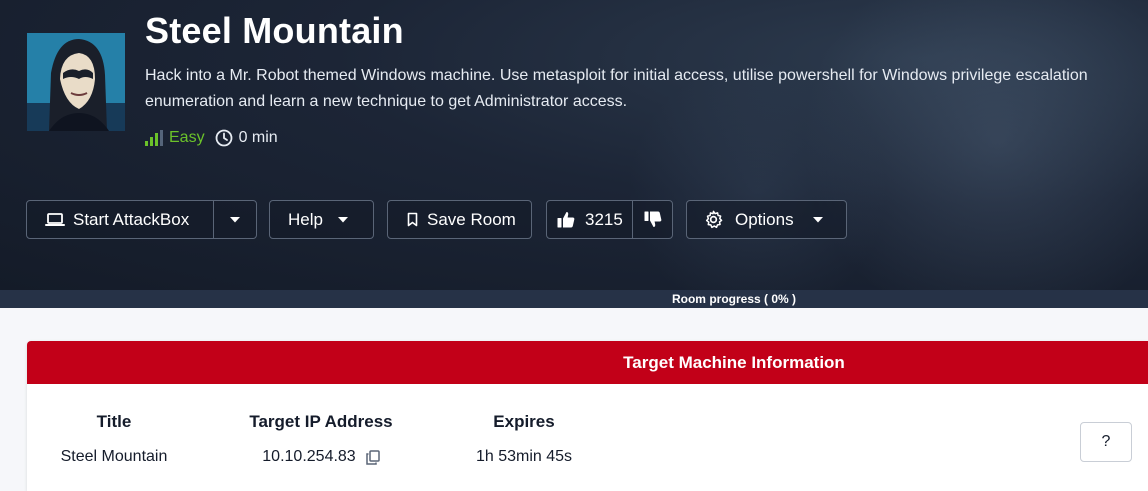 This screenshot has width=1148, height=491. I want to click on target-ip-value: 10.10.254.83, so click(308, 457).